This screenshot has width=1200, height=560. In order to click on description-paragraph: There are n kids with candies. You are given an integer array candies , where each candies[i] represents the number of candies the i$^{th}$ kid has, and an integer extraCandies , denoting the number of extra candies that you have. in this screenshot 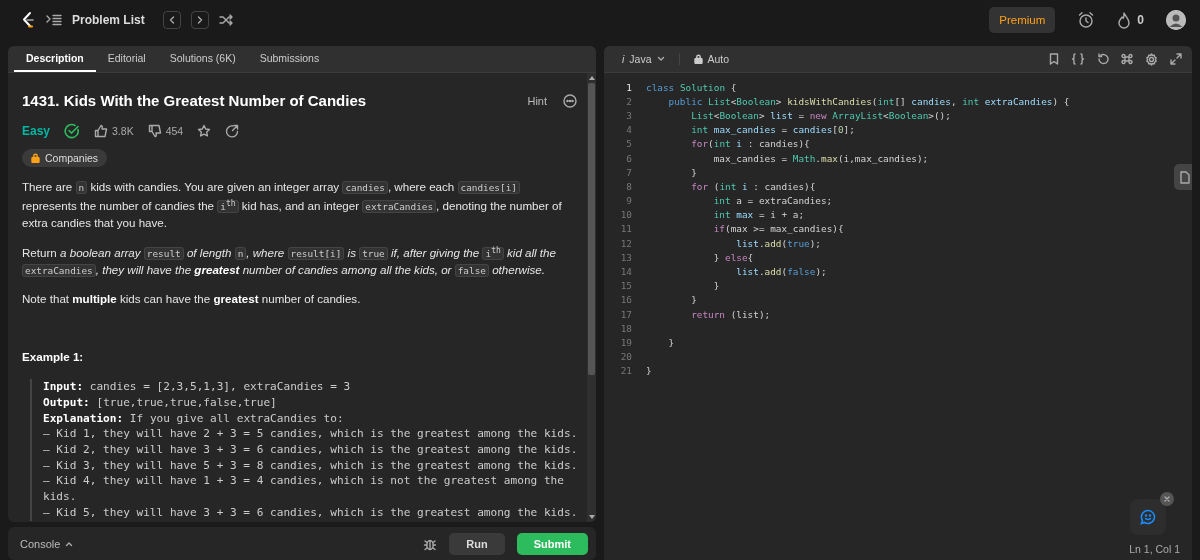, I will do `click(292, 205)`.